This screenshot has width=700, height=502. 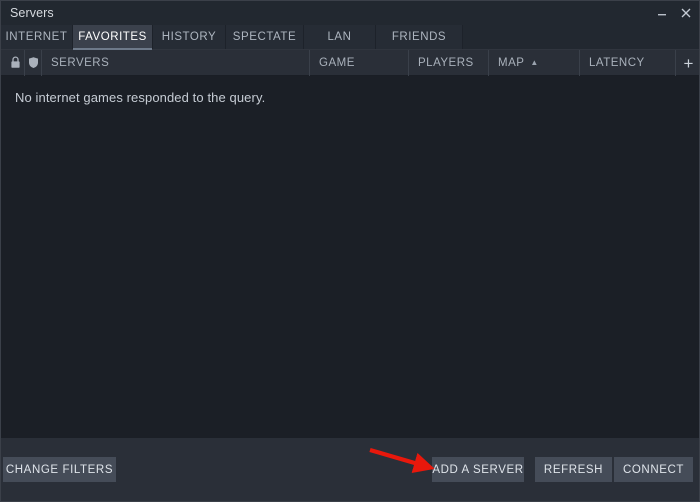 What do you see at coordinates (15, 63) in the screenshot?
I see `lock-icon` at bounding box center [15, 63].